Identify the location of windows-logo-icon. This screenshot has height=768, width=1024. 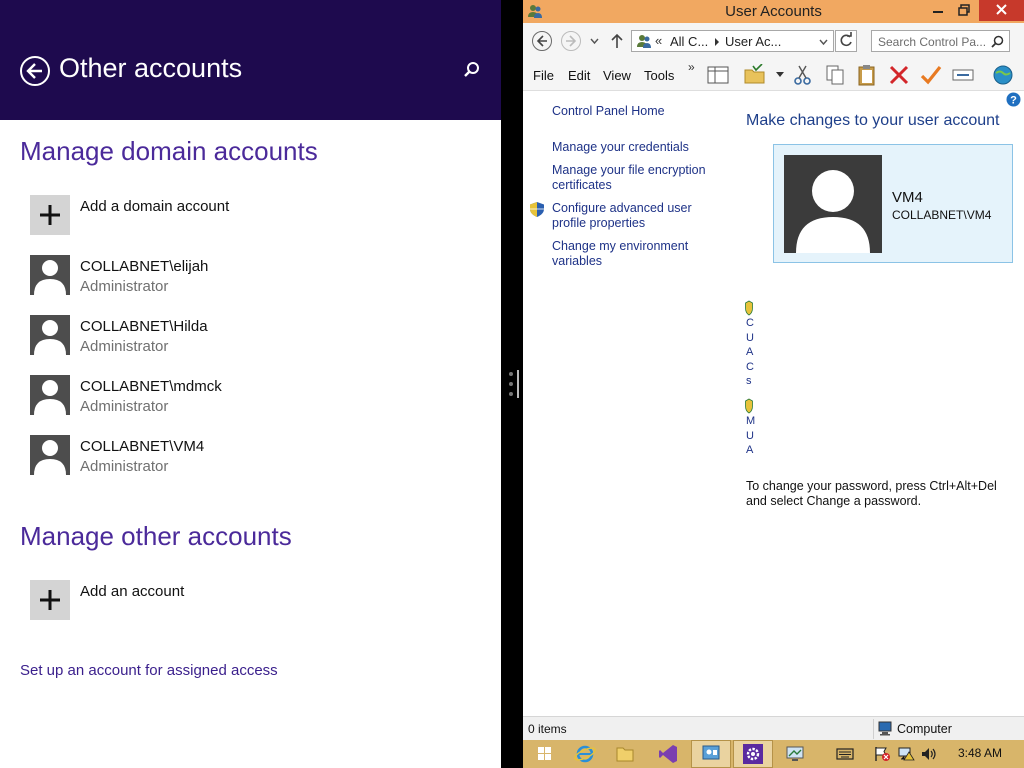
(544, 753).